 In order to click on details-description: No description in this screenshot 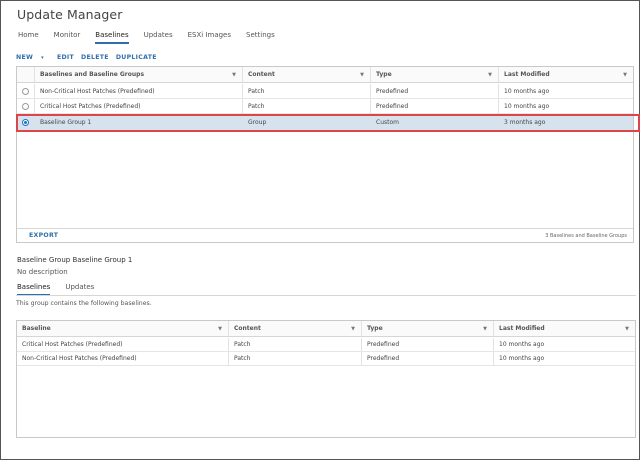, I will do `click(42, 272)`.